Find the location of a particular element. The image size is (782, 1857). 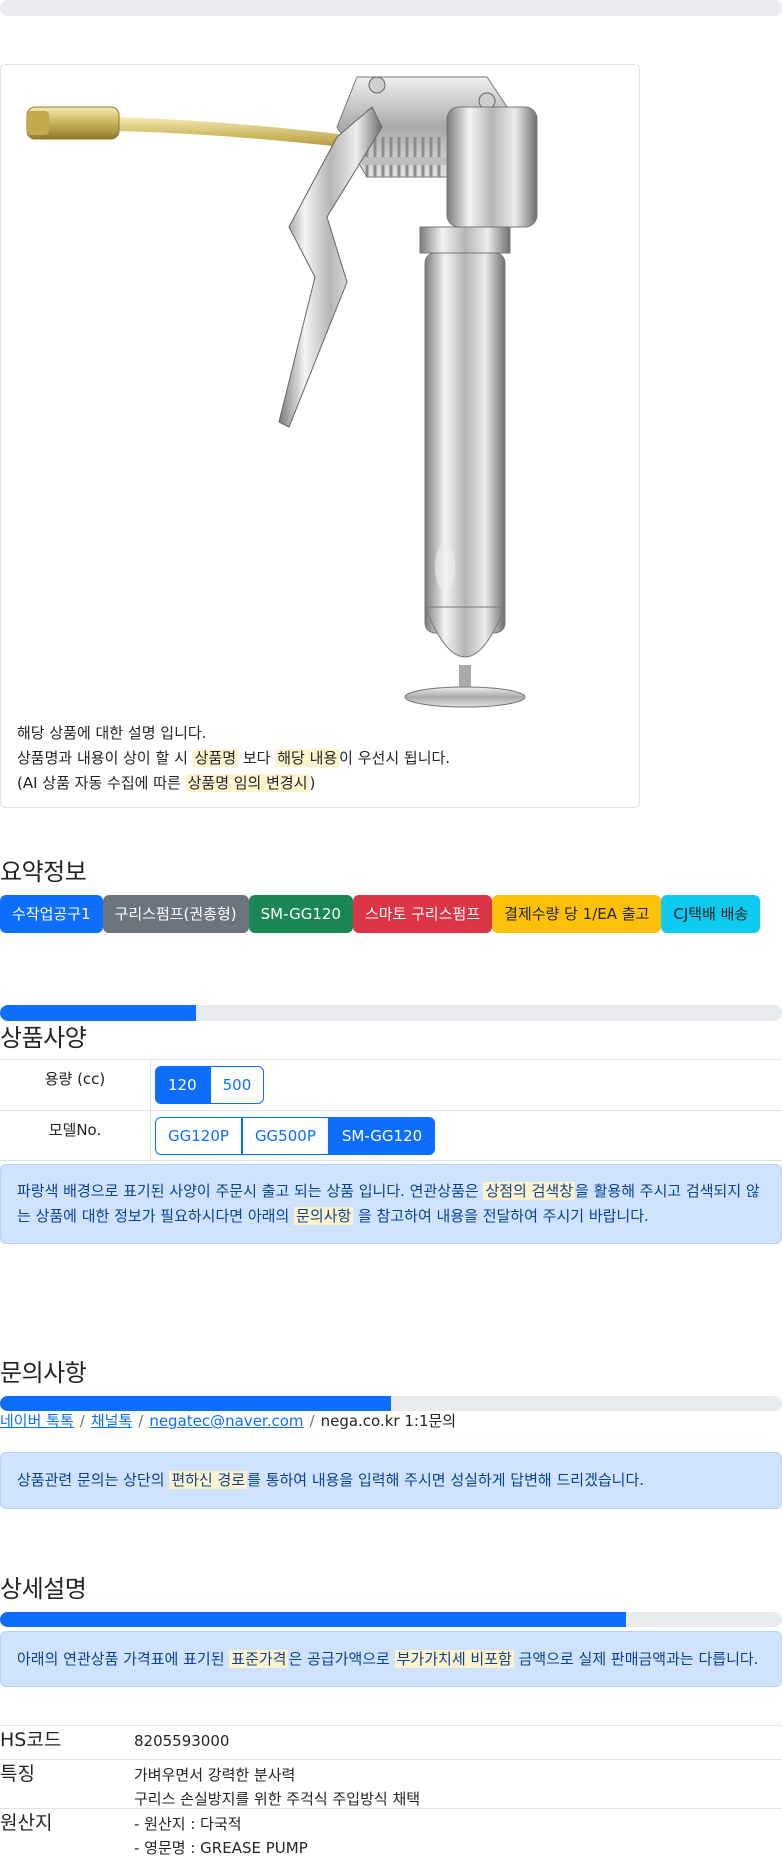

highlight-search: 상점의 검색창 is located at coordinates (529, 1191).